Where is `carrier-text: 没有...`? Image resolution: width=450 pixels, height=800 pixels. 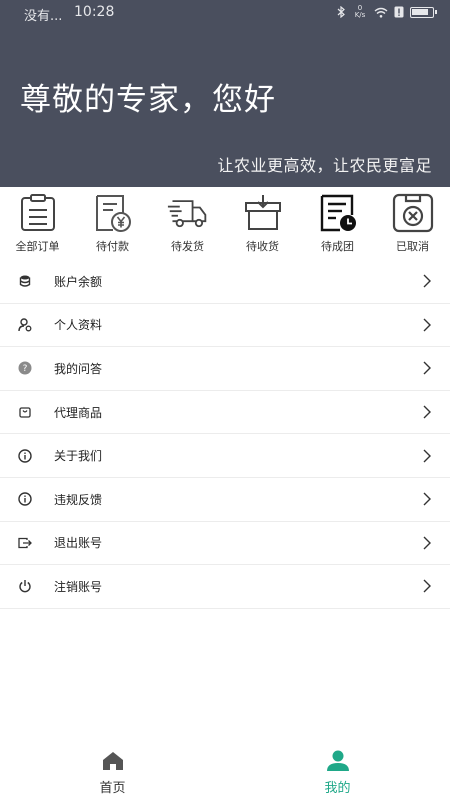 carrier-text: 没有... is located at coordinates (43, 16).